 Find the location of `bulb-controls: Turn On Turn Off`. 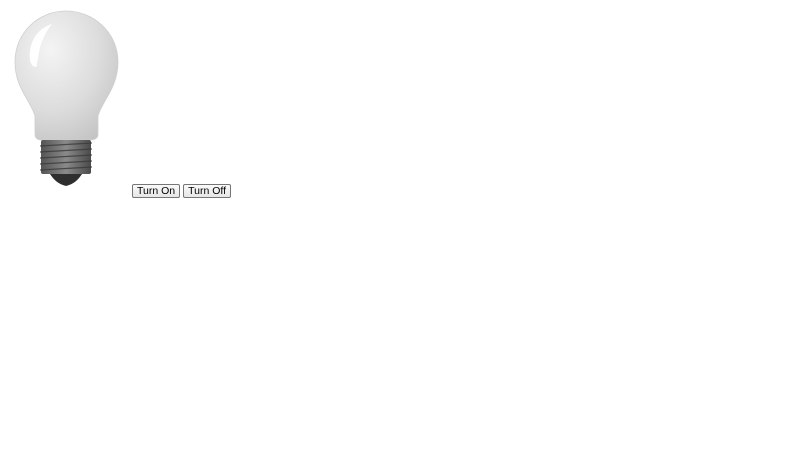

bulb-controls: Turn On Turn Off is located at coordinates (182, 191).